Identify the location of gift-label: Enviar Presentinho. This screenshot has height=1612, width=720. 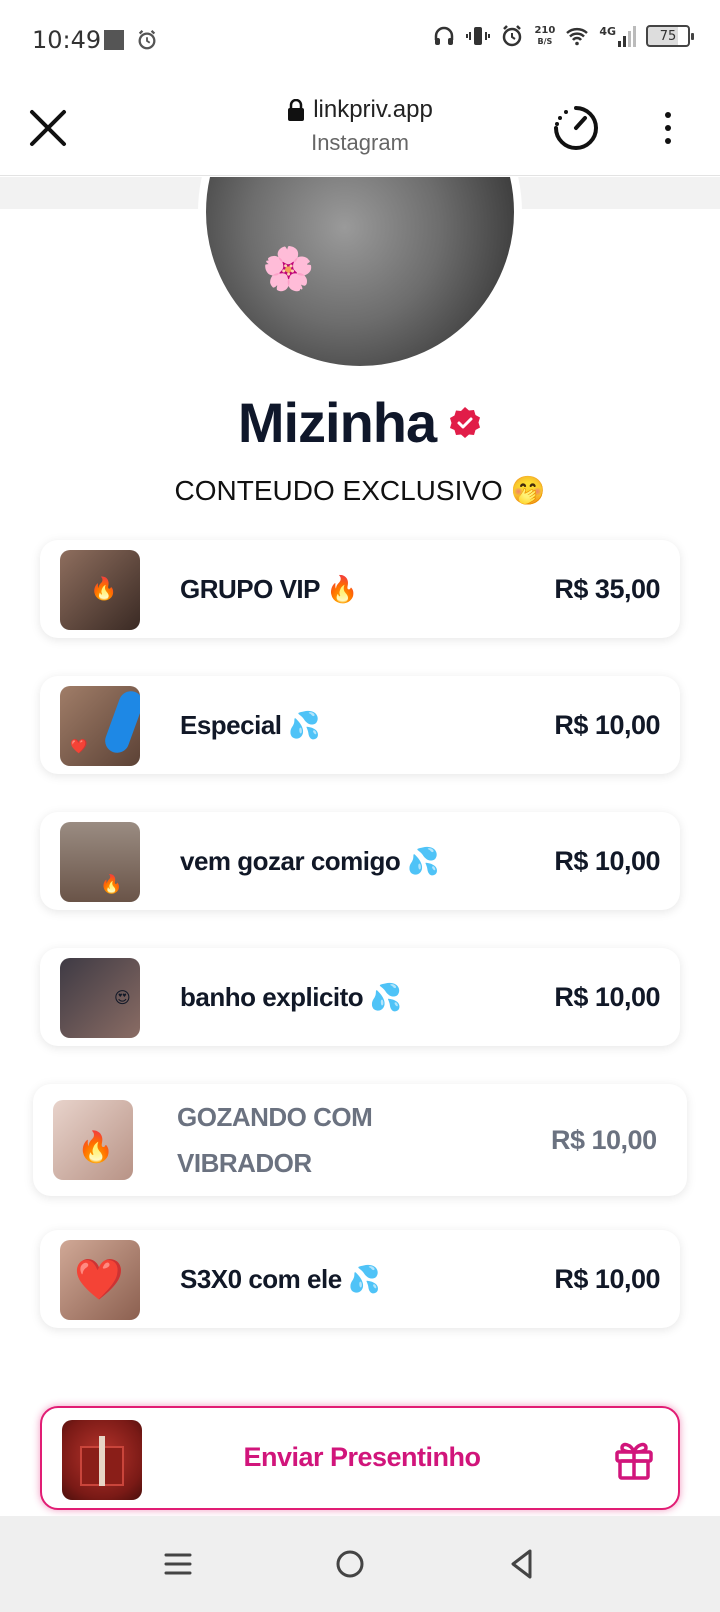
(362, 1457).